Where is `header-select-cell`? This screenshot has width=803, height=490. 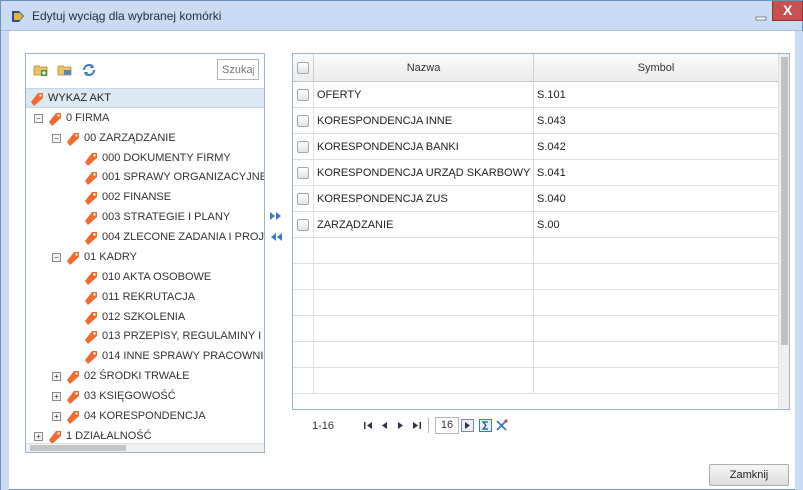
header-select-cell is located at coordinates (303, 68).